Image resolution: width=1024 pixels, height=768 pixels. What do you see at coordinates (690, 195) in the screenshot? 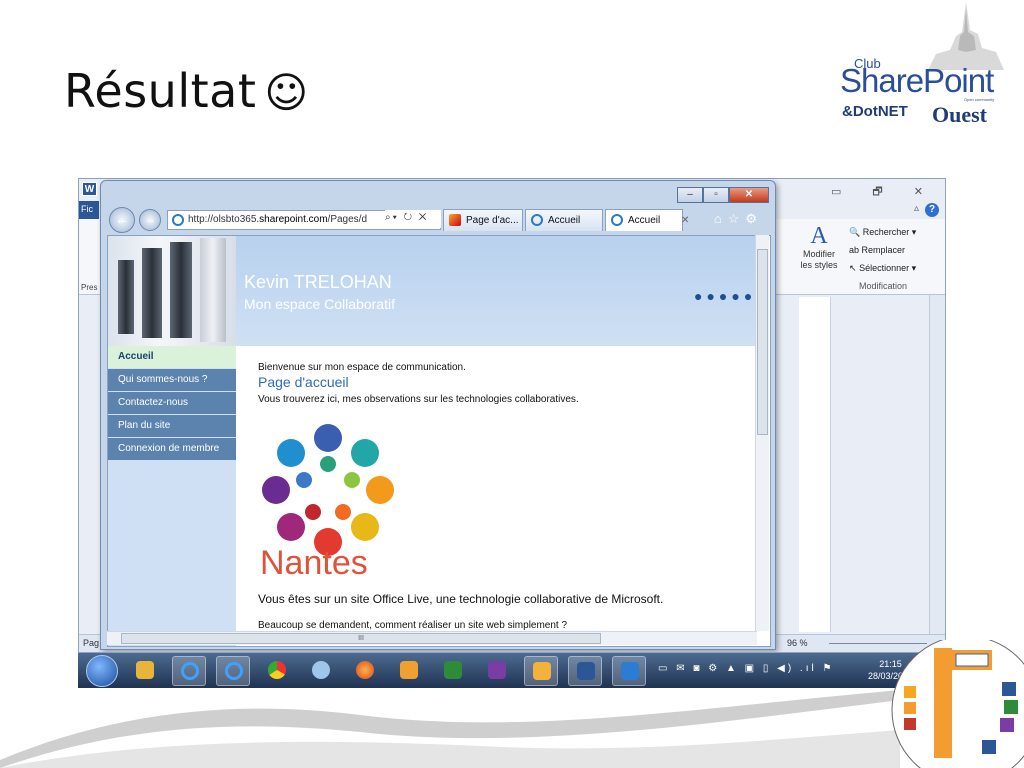
I see `minimize-button: –` at bounding box center [690, 195].